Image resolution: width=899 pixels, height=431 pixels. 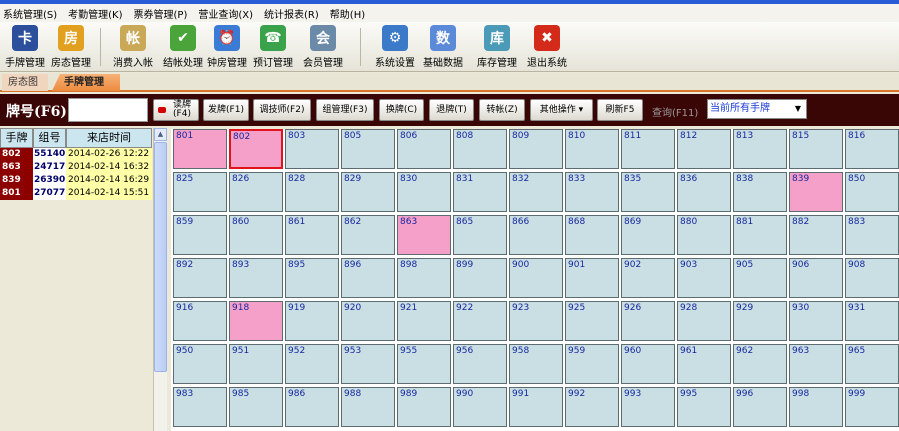 What do you see at coordinates (816, 364) in the screenshot?
I see `card-tile: 963` at bounding box center [816, 364].